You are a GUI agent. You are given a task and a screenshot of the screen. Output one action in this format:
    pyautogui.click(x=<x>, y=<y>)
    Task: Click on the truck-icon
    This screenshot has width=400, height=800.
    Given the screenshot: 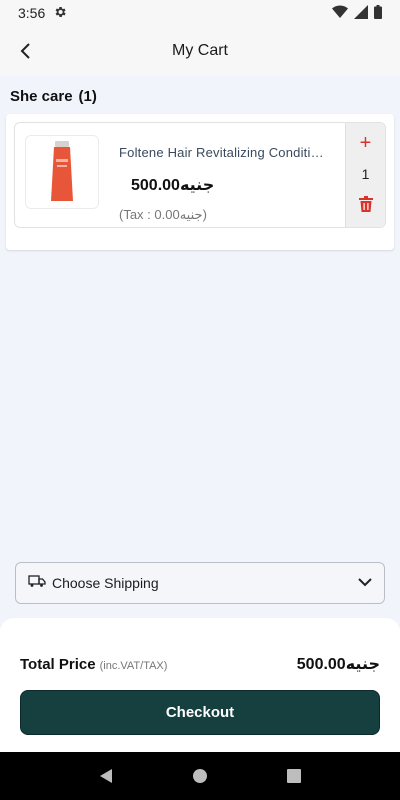 What is the action you would take?
    pyautogui.click(x=37, y=583)
    